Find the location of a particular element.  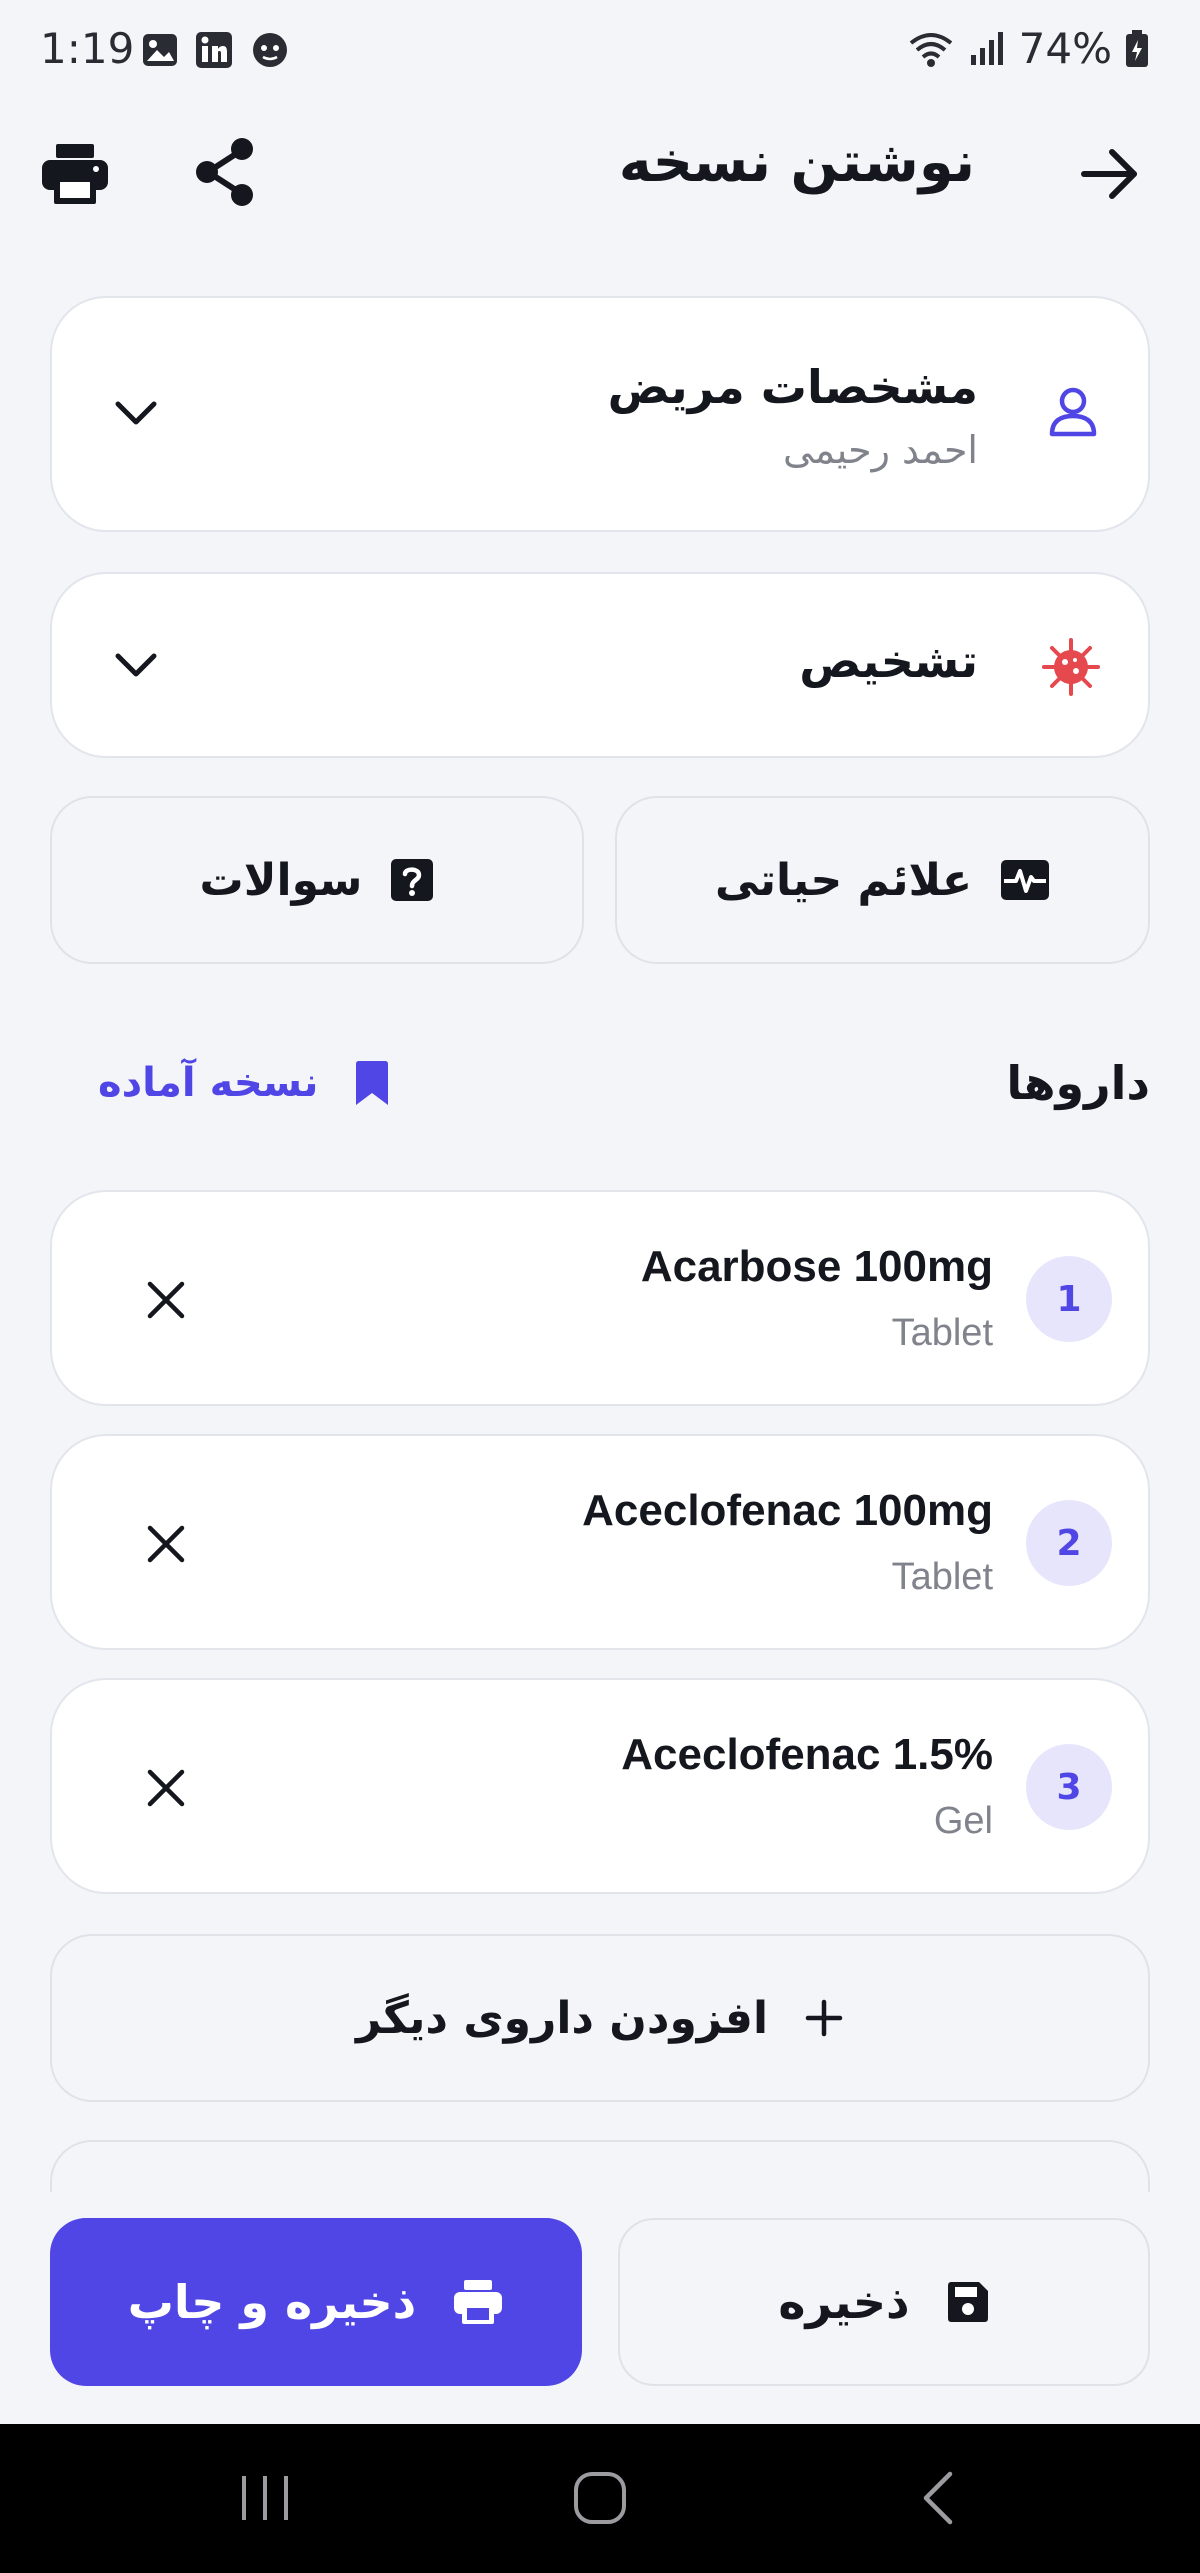

drug-name: Aceclofenac 1.5% is located at coordinates (807, 1754).